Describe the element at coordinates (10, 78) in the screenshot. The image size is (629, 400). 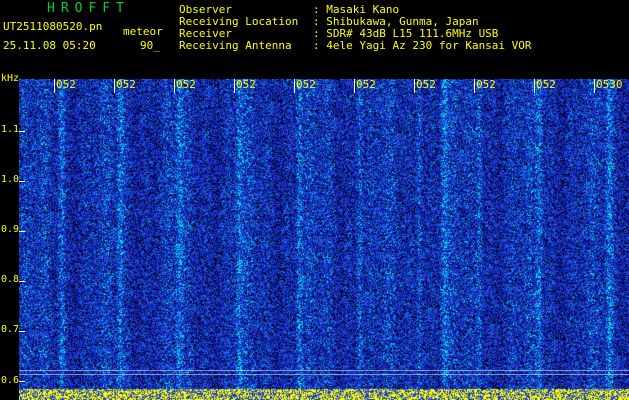
I see `y-axis-unit: kHz` at that location.